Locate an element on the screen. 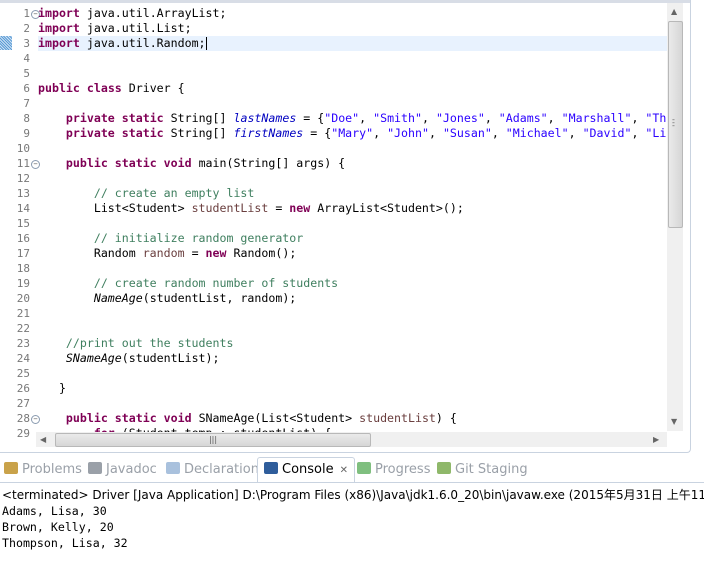 Image resolution: width=704 pixels, height=584 pixels. code-token: // initialize random generator is located at coordinates (198, 238).